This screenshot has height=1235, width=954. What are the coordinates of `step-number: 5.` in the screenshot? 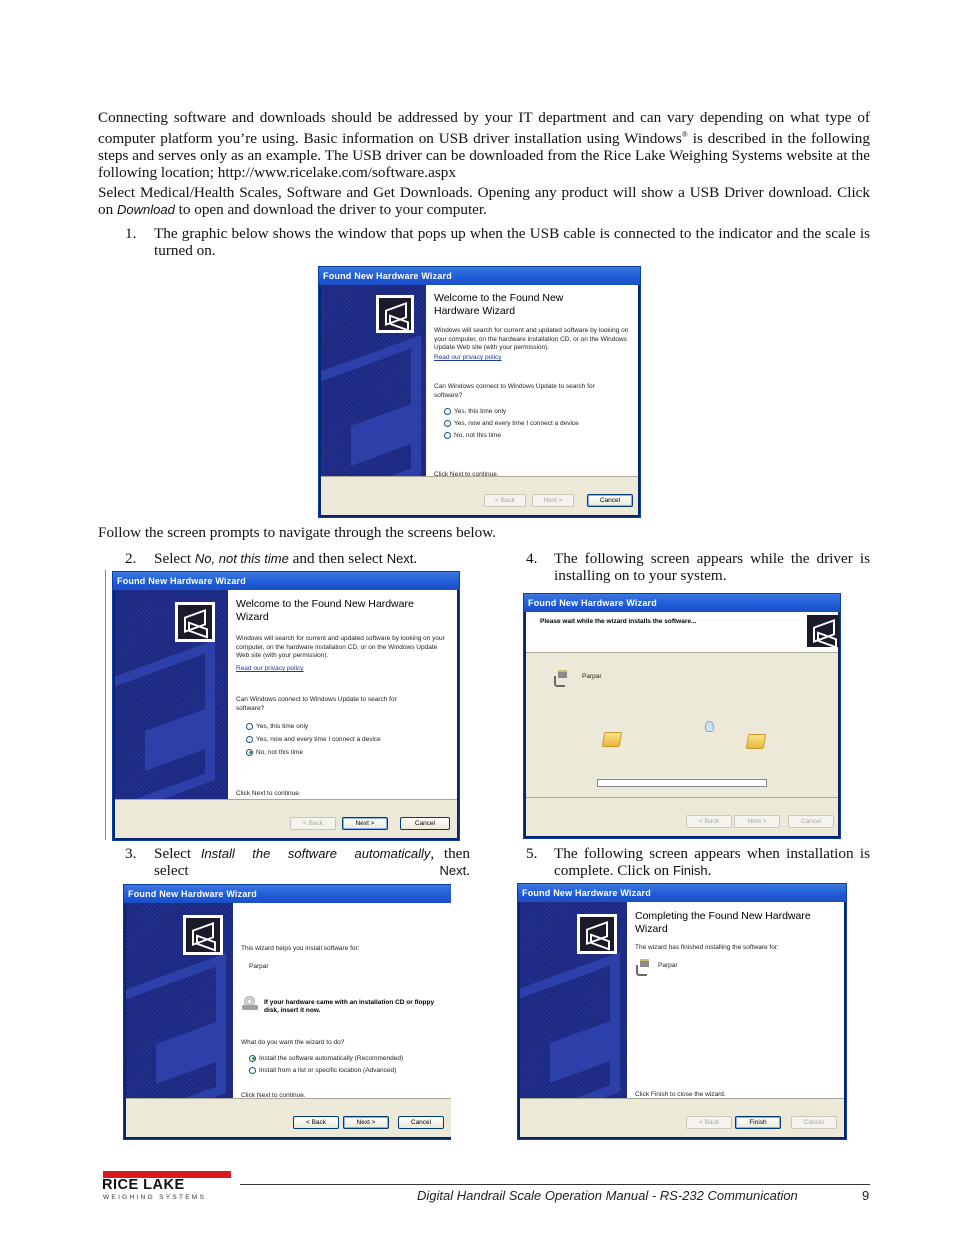 It's located at (532, 853).